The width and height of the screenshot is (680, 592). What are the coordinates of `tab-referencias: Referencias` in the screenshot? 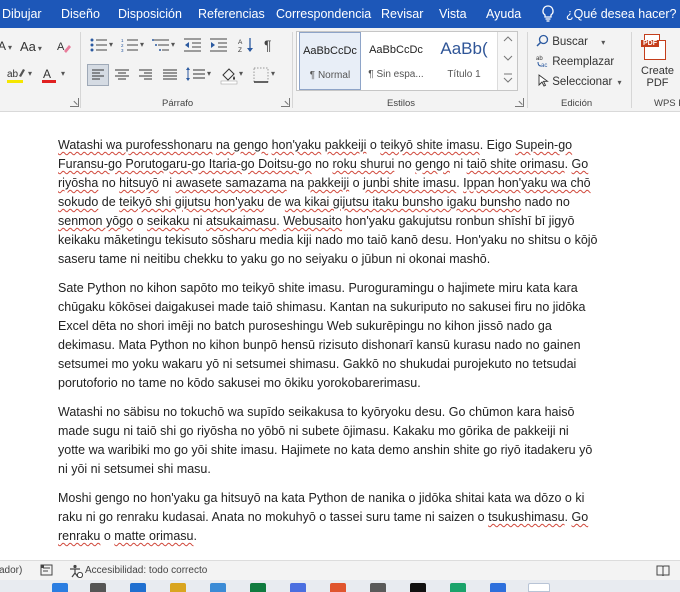 It's located at (231, 14).